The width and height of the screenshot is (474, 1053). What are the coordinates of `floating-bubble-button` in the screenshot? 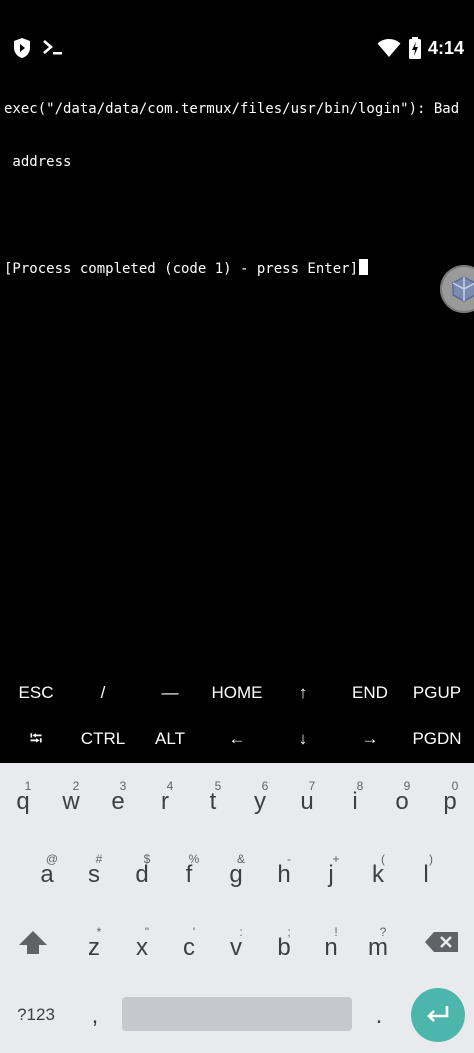 It's located at (457, 289).